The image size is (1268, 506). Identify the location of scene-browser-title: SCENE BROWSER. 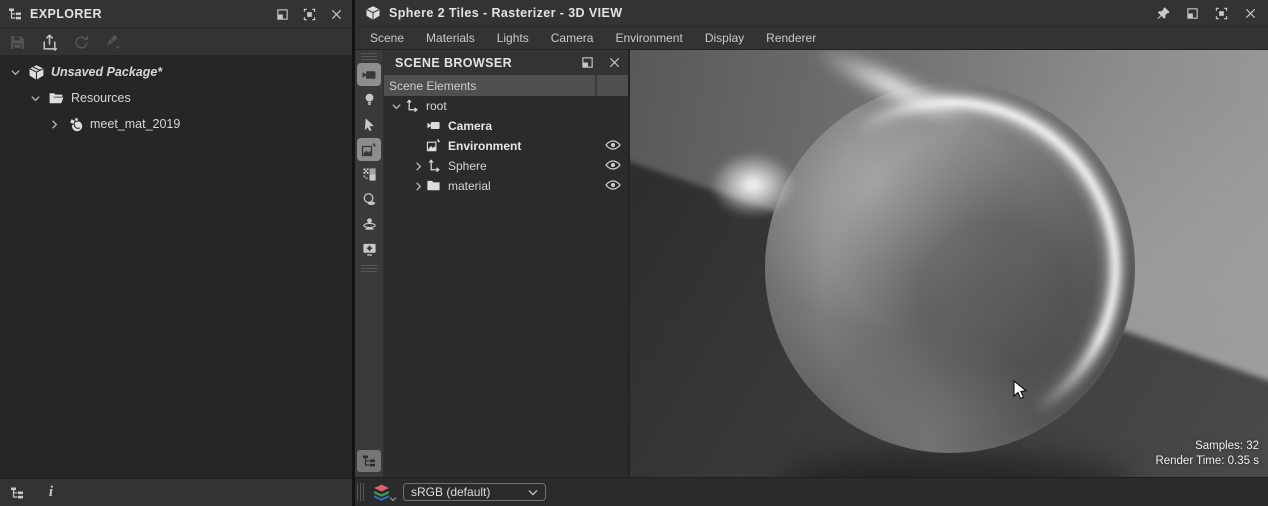
(454, 62).